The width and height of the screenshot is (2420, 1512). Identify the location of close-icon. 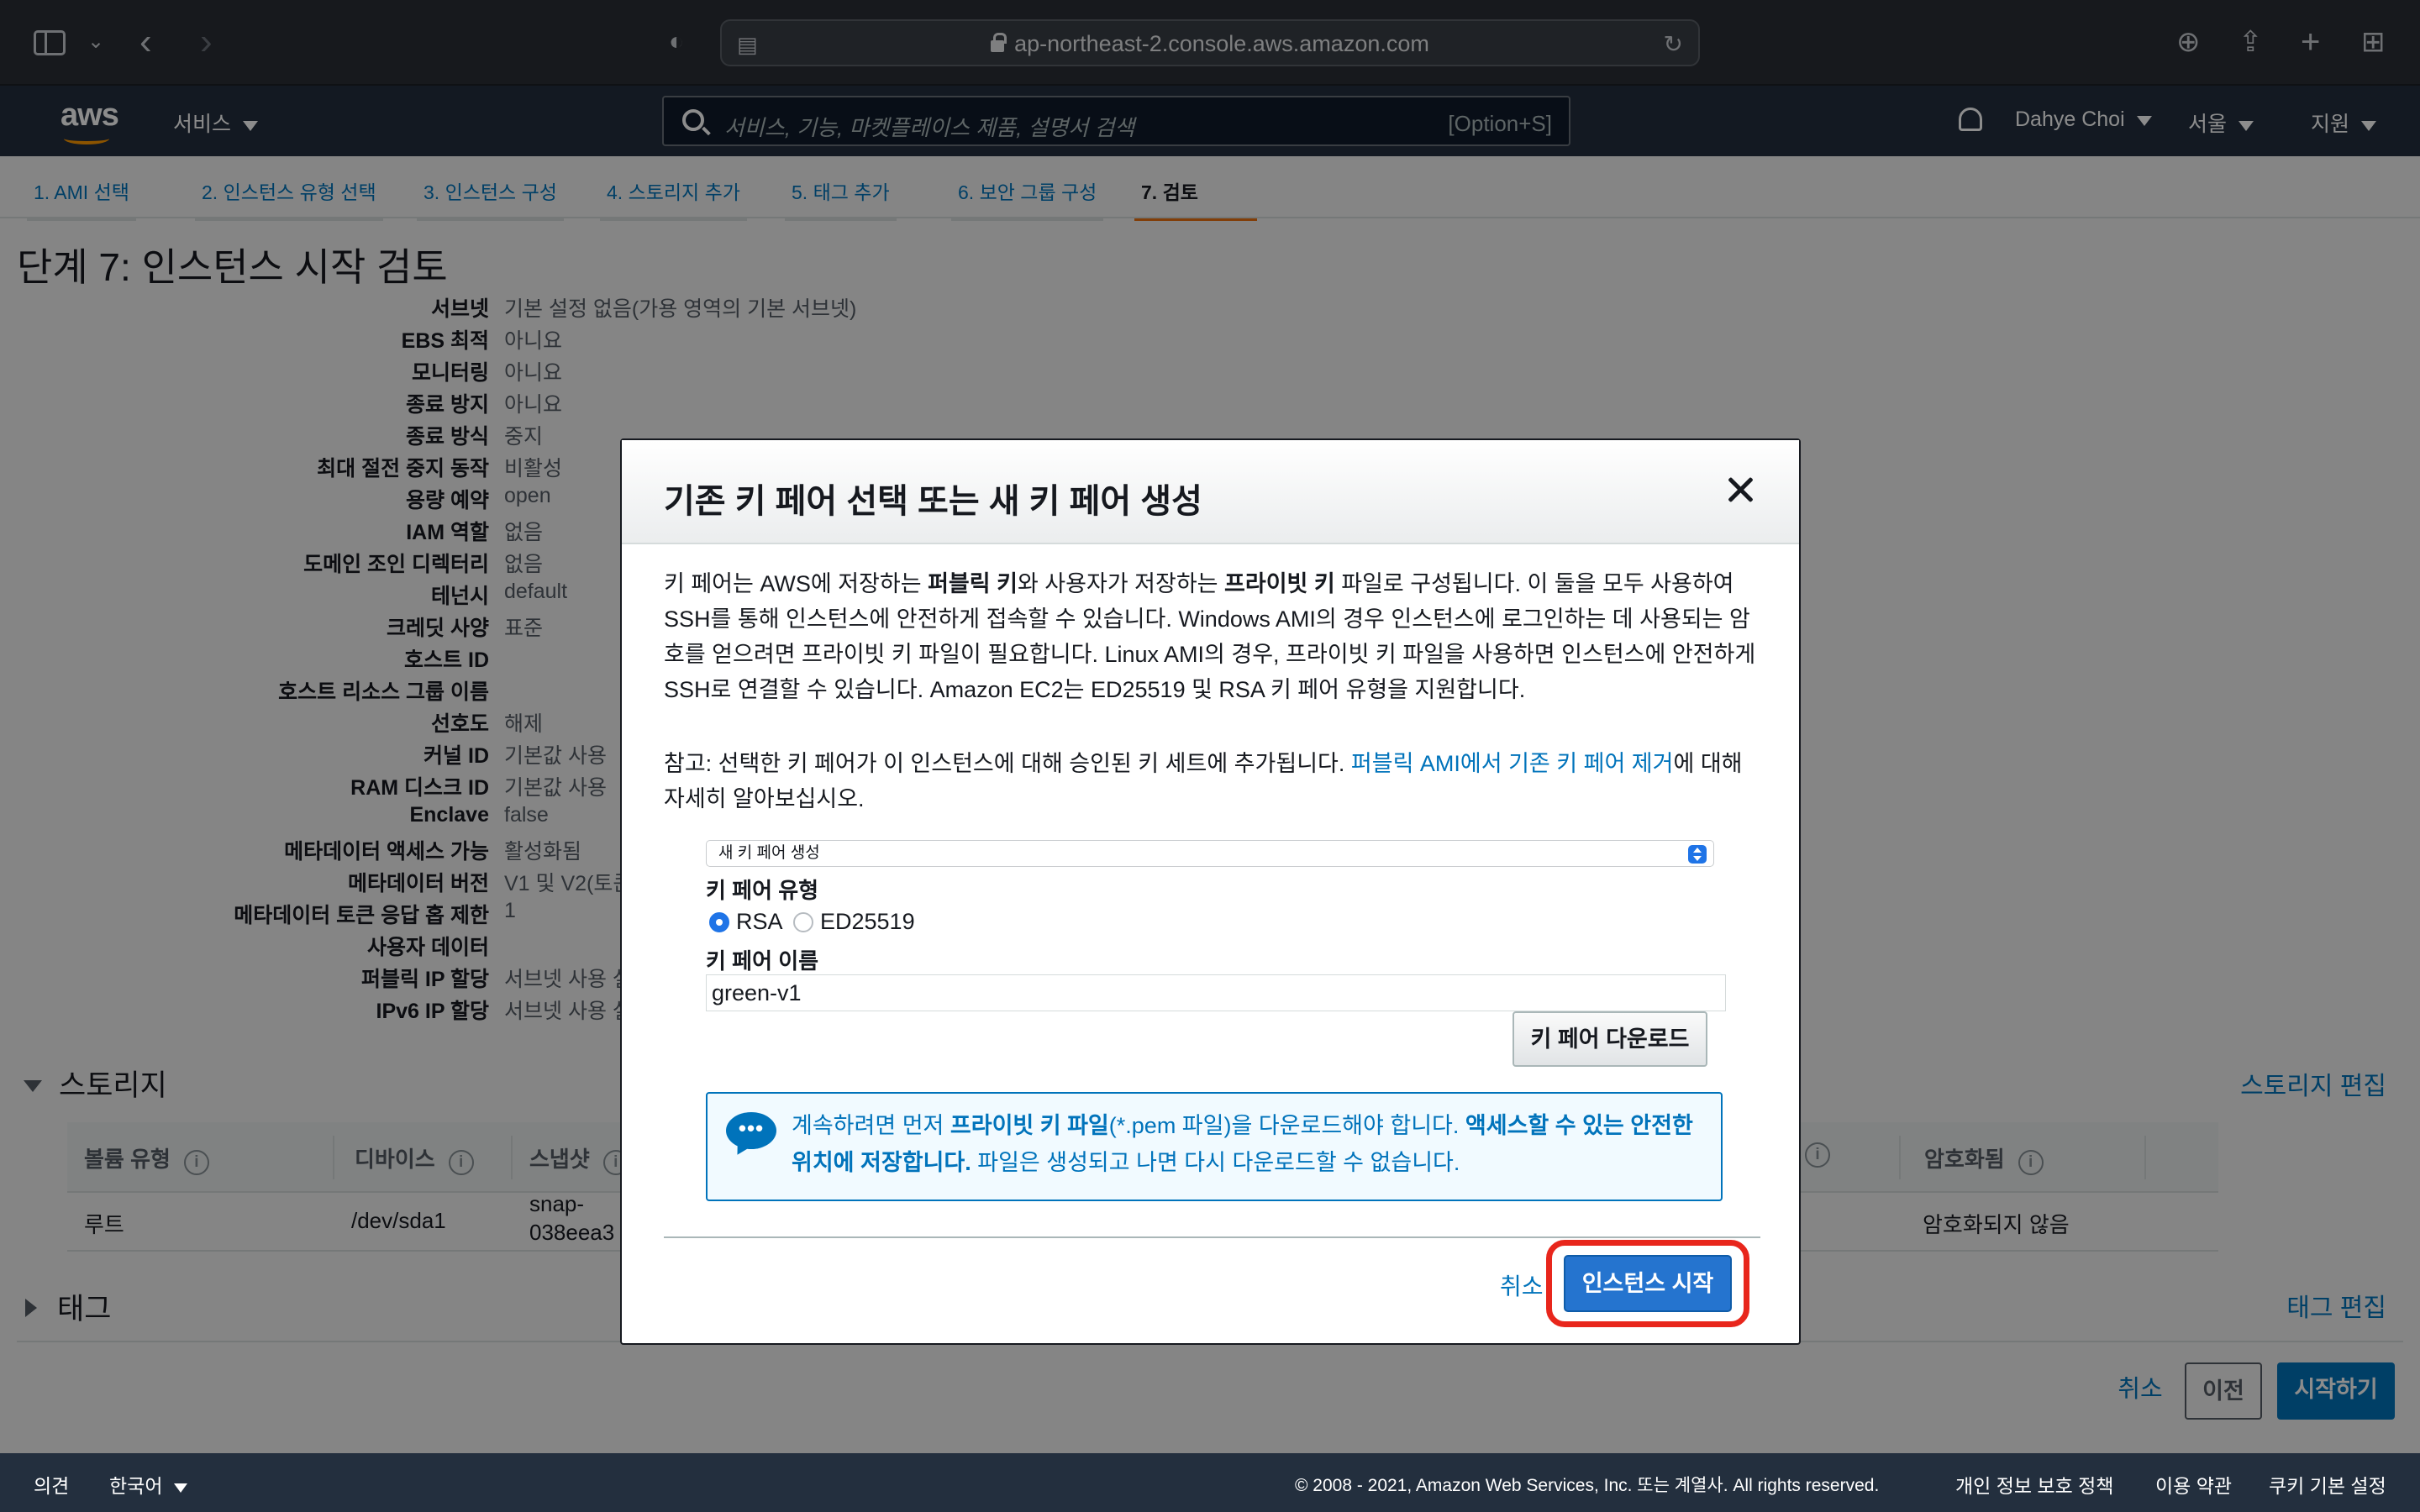
(1741, 490).